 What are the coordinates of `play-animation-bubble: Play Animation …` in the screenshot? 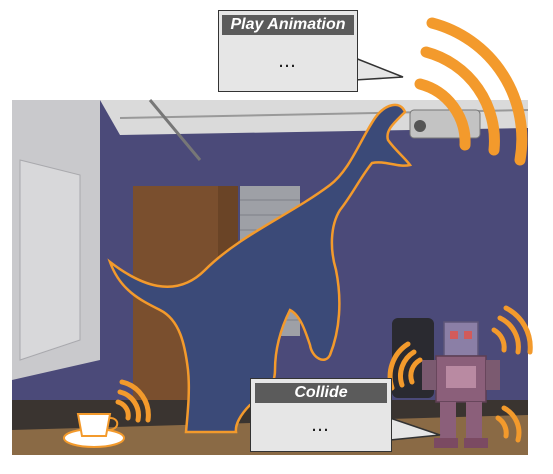 It's located at (288, 51).